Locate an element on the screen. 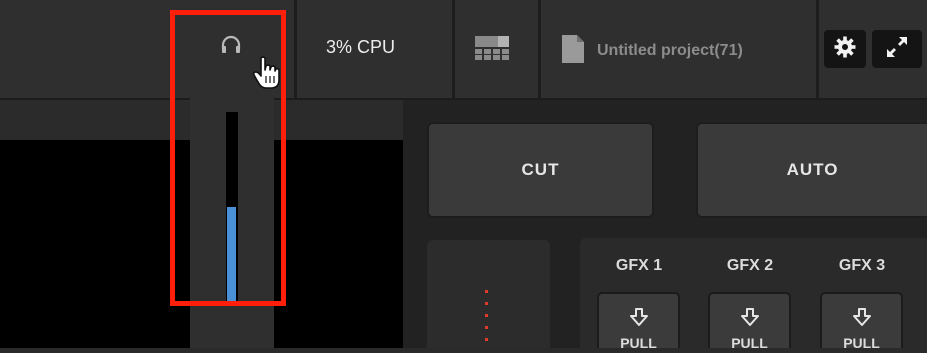  multiview-layout-icon is located at coordinates (492, 50).